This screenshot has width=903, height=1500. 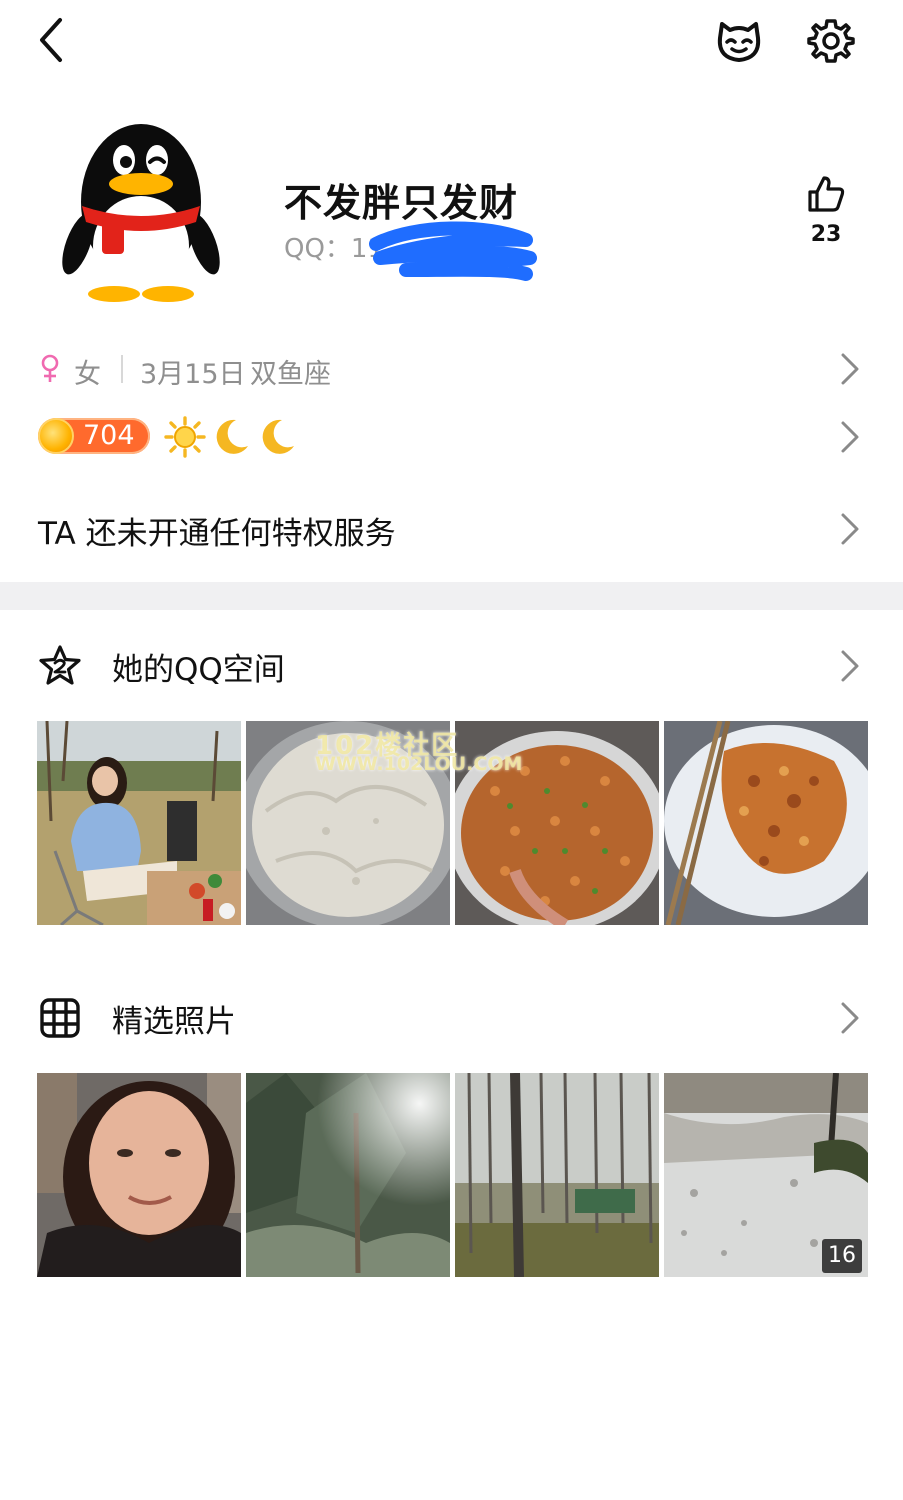 I want to click on woman-picnic-photo, so click(x=139, y=823).